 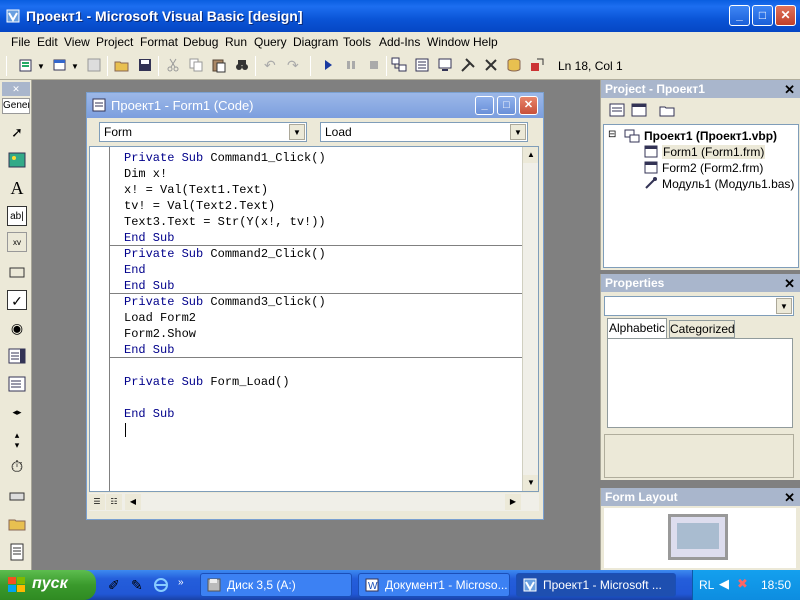 What do you see at coordinates (145, 65) in the screenshot?
I see `save-icon` at bounding box center [145, 65].